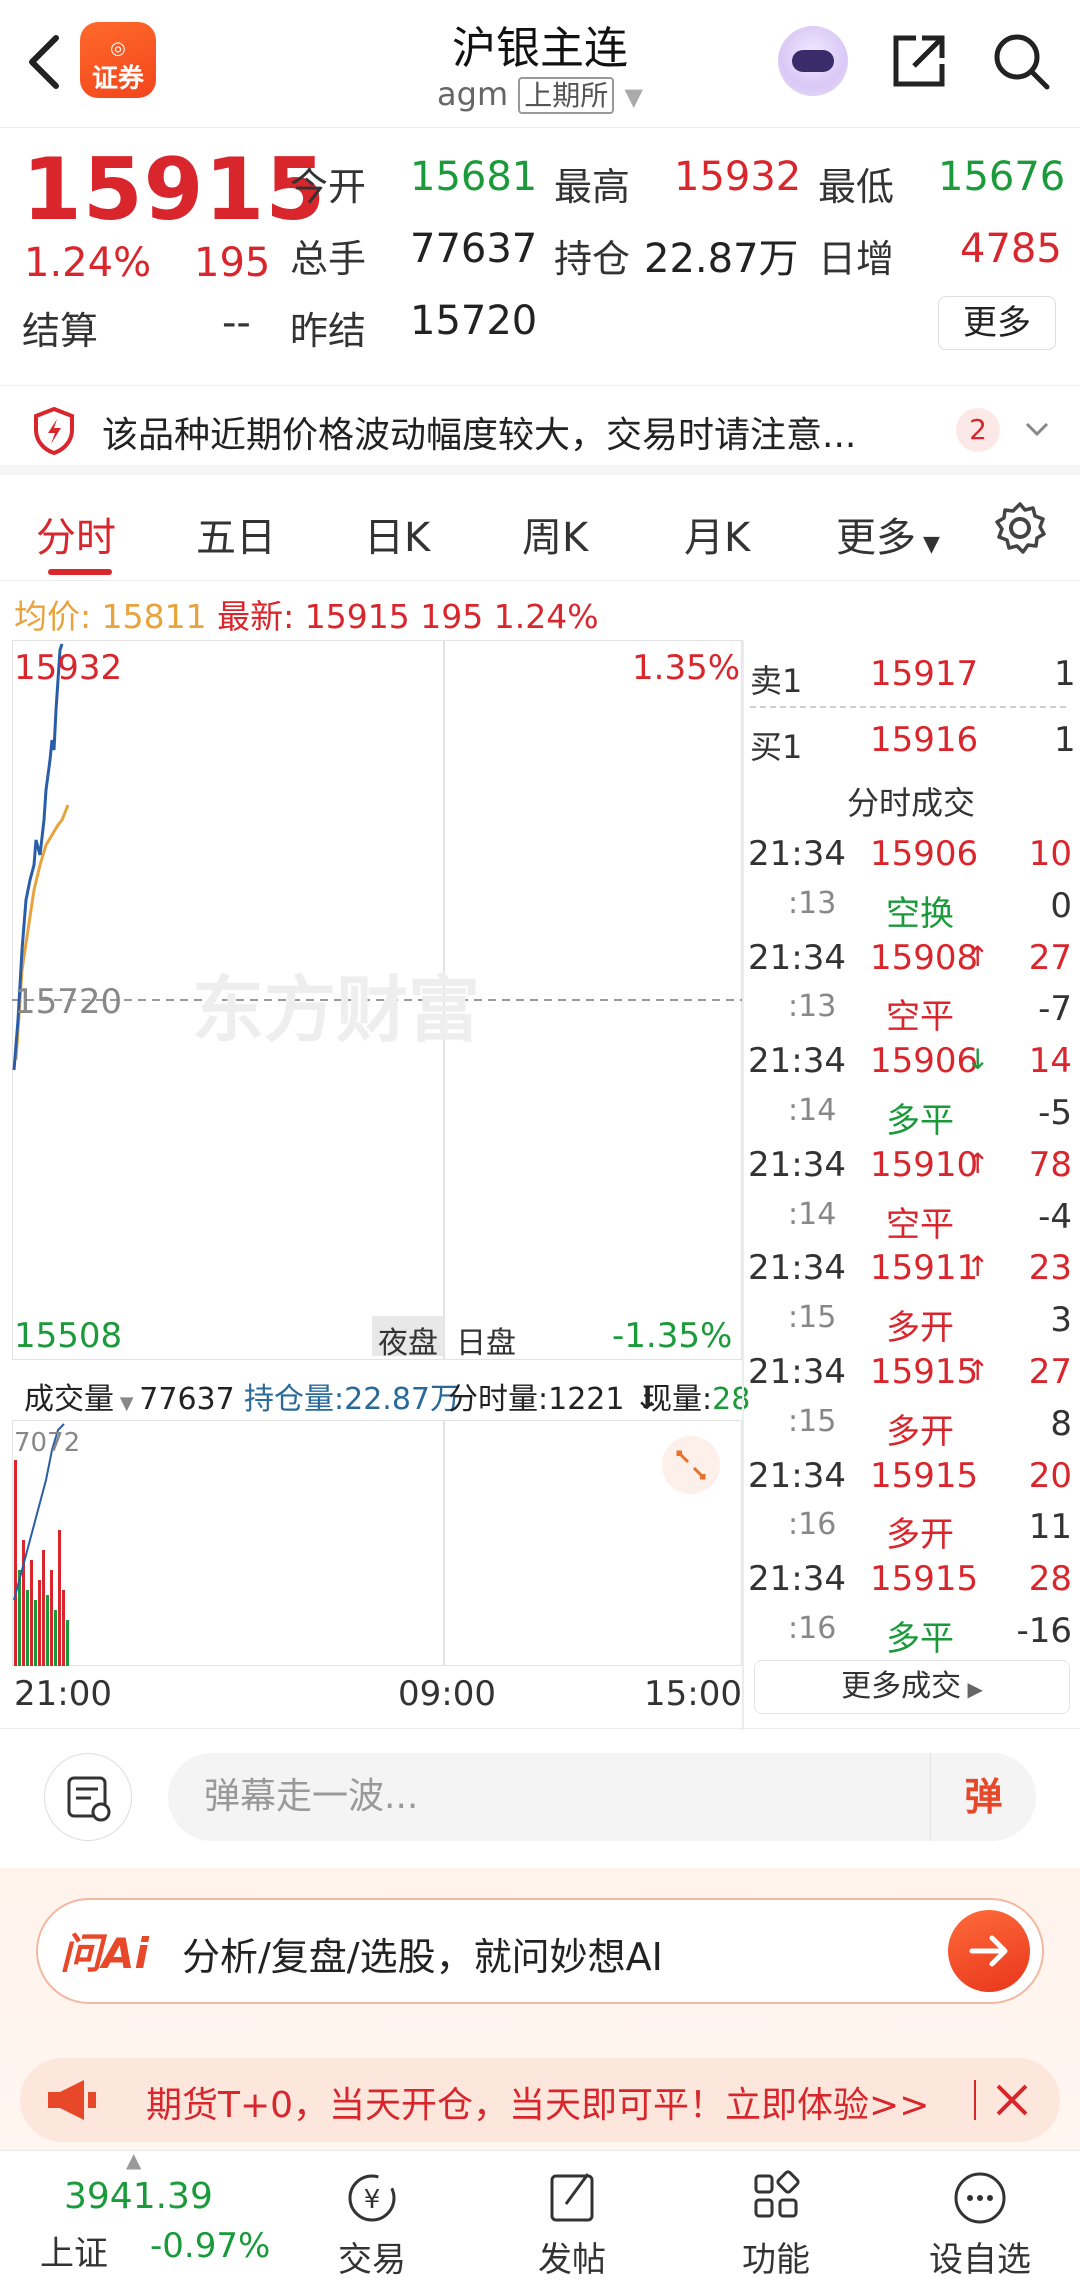 This screenshot has height=2285, width=1080. Describe the element at coordinates (888, 534) in the screenshot. I see `tab-more: 更多 ▼` at that location.